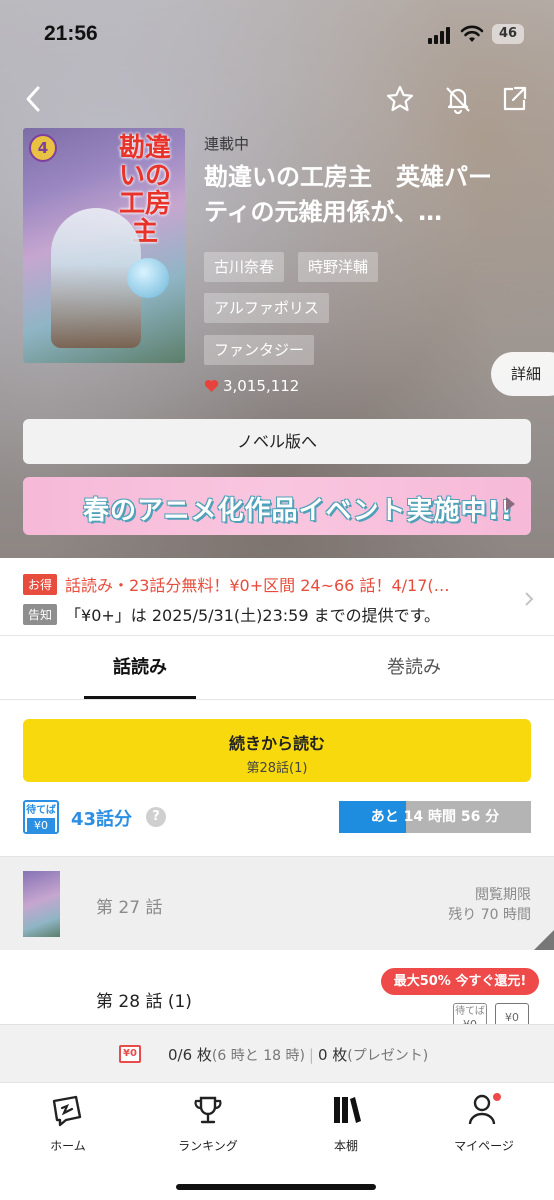 This screenshot has width=554, height=1200. I want to click on info-text: 「¥0+」は 2025/5/31(土)23:59 までの提供です。, so click(252, 615).